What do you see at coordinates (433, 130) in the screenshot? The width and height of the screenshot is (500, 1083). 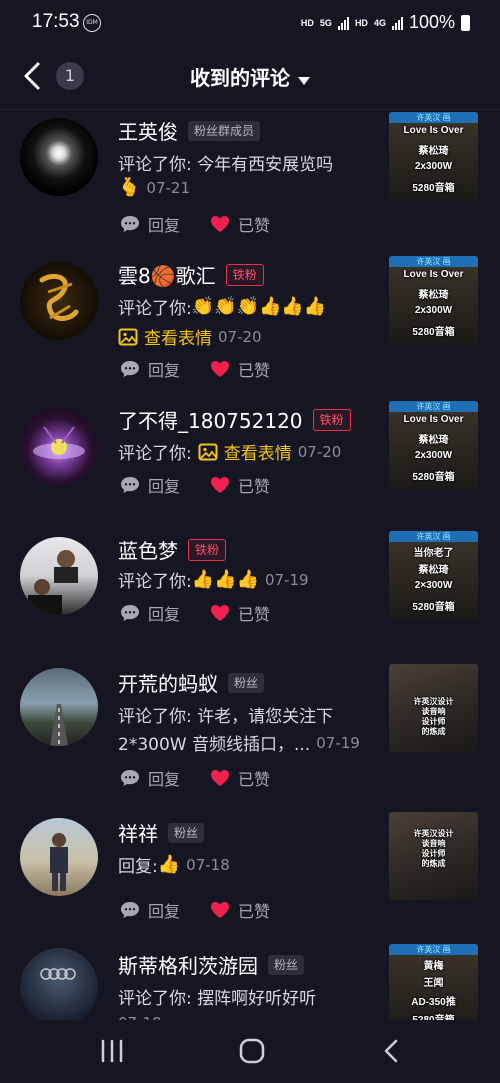 I see `thumbnail-text: Love Is Over` at bounding box center [433, 130].